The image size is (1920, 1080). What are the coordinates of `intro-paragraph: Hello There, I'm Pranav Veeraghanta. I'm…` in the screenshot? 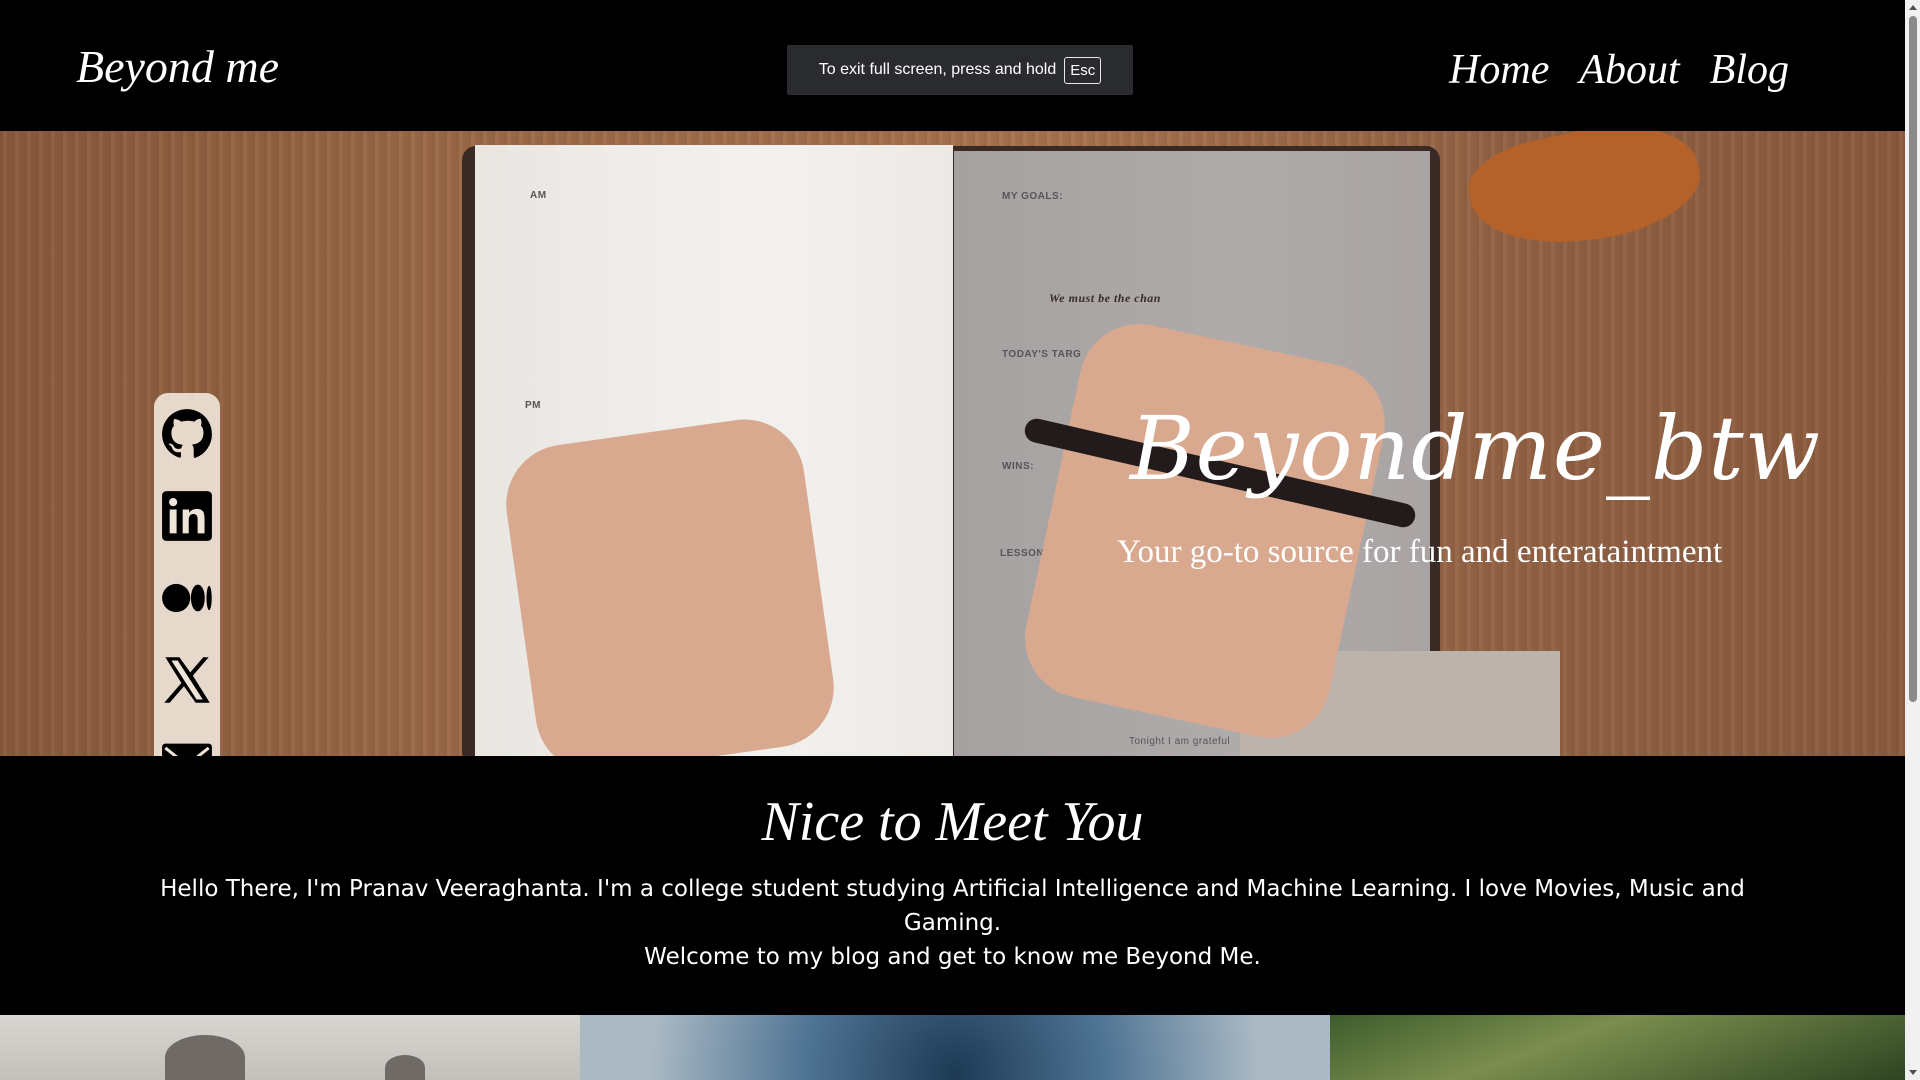 It's located at (952, 923).